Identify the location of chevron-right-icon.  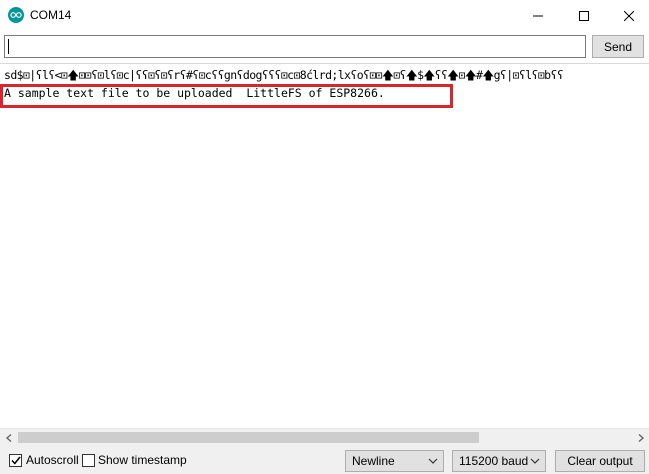
(641, 437).